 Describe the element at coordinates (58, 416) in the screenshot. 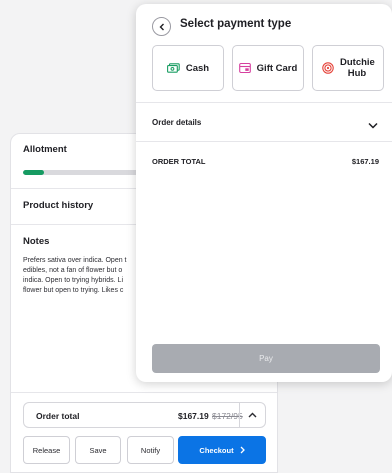

I see `order-total-label: Order total` at that location.